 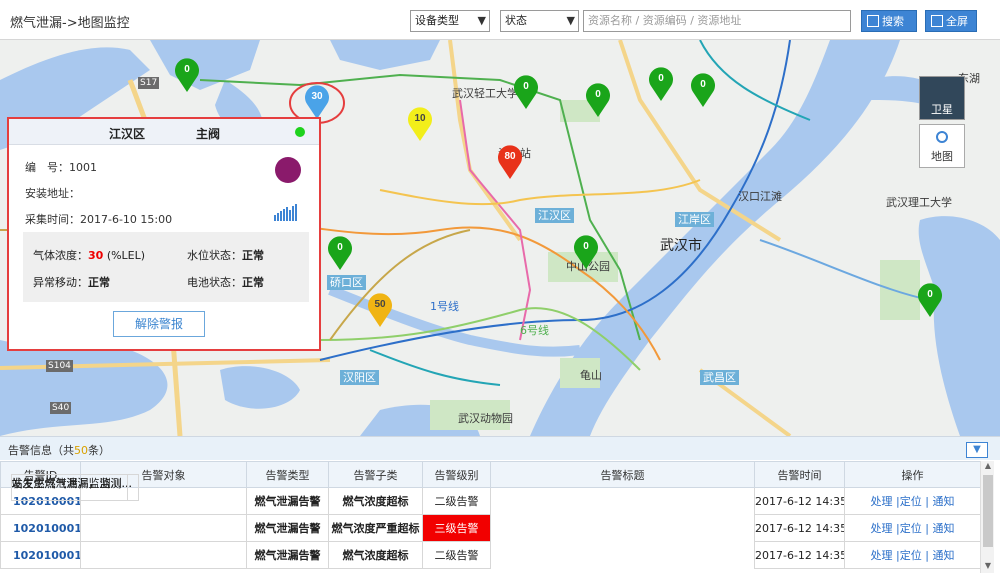 What do you see at coordinates (456, 501) in the screenshot?
I see `alarm-level: 二级告警` at bounding box center [456, 501].